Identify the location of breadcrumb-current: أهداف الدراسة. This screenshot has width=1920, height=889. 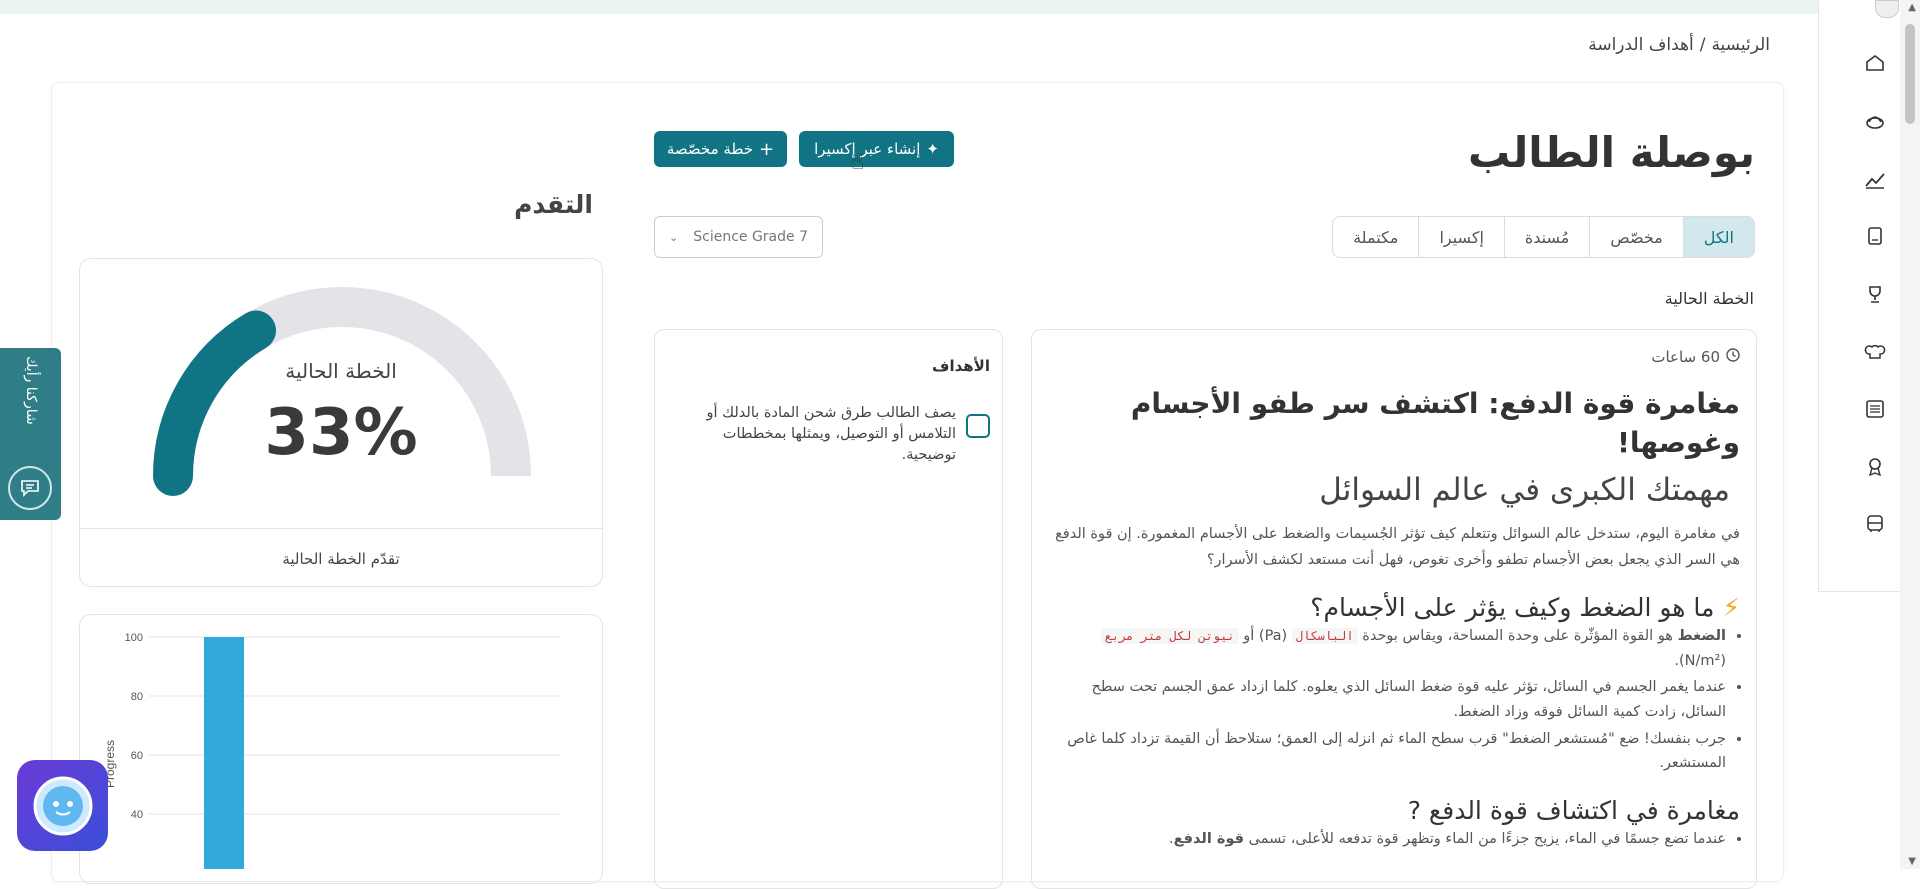
(1641, 45).